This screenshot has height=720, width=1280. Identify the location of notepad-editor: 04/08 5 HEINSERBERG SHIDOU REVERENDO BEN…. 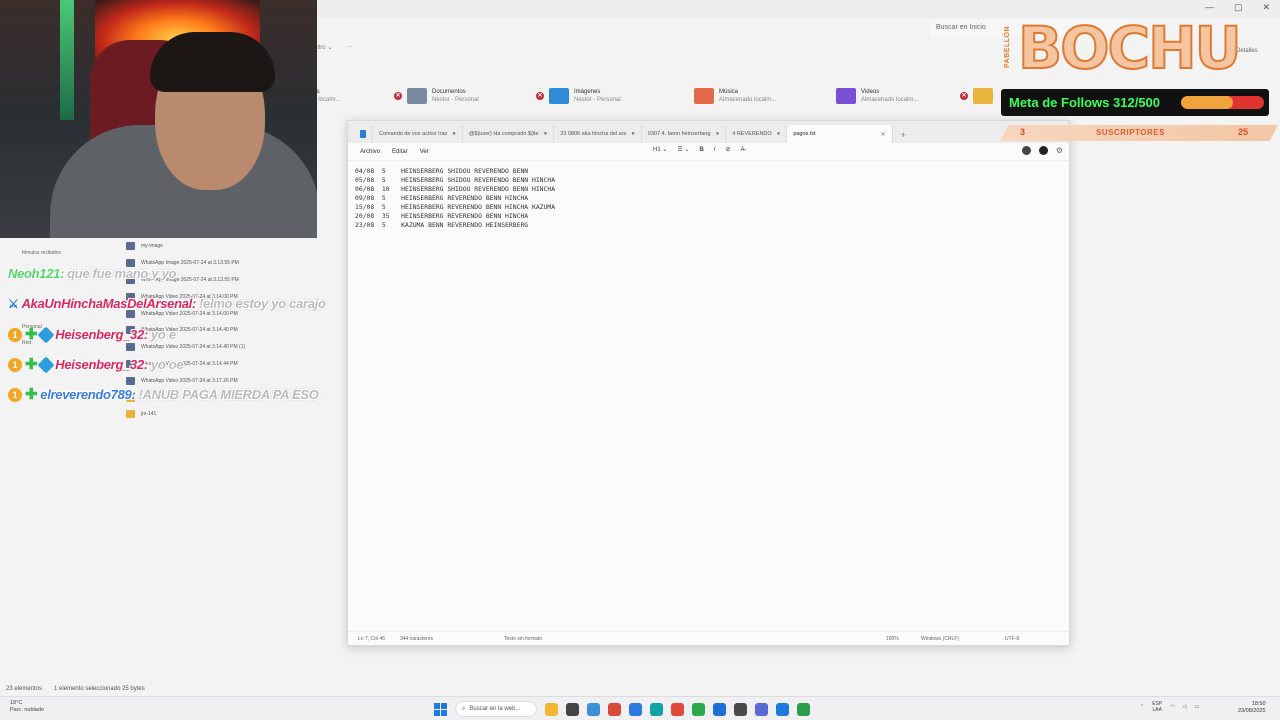
(455, 198).